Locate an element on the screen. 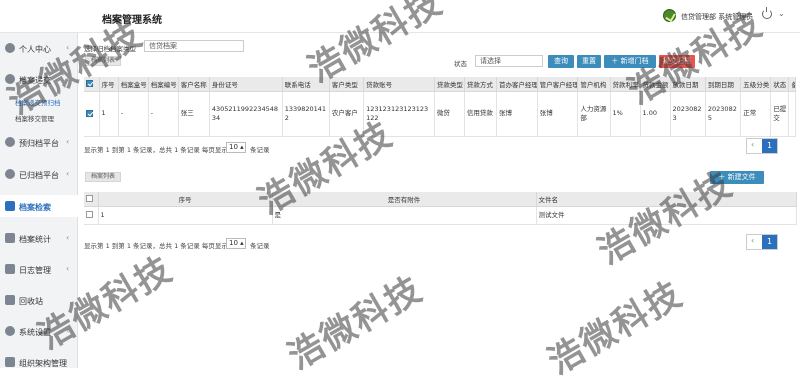  column-header: 贷款类型 is located at coordinates (449, 84).